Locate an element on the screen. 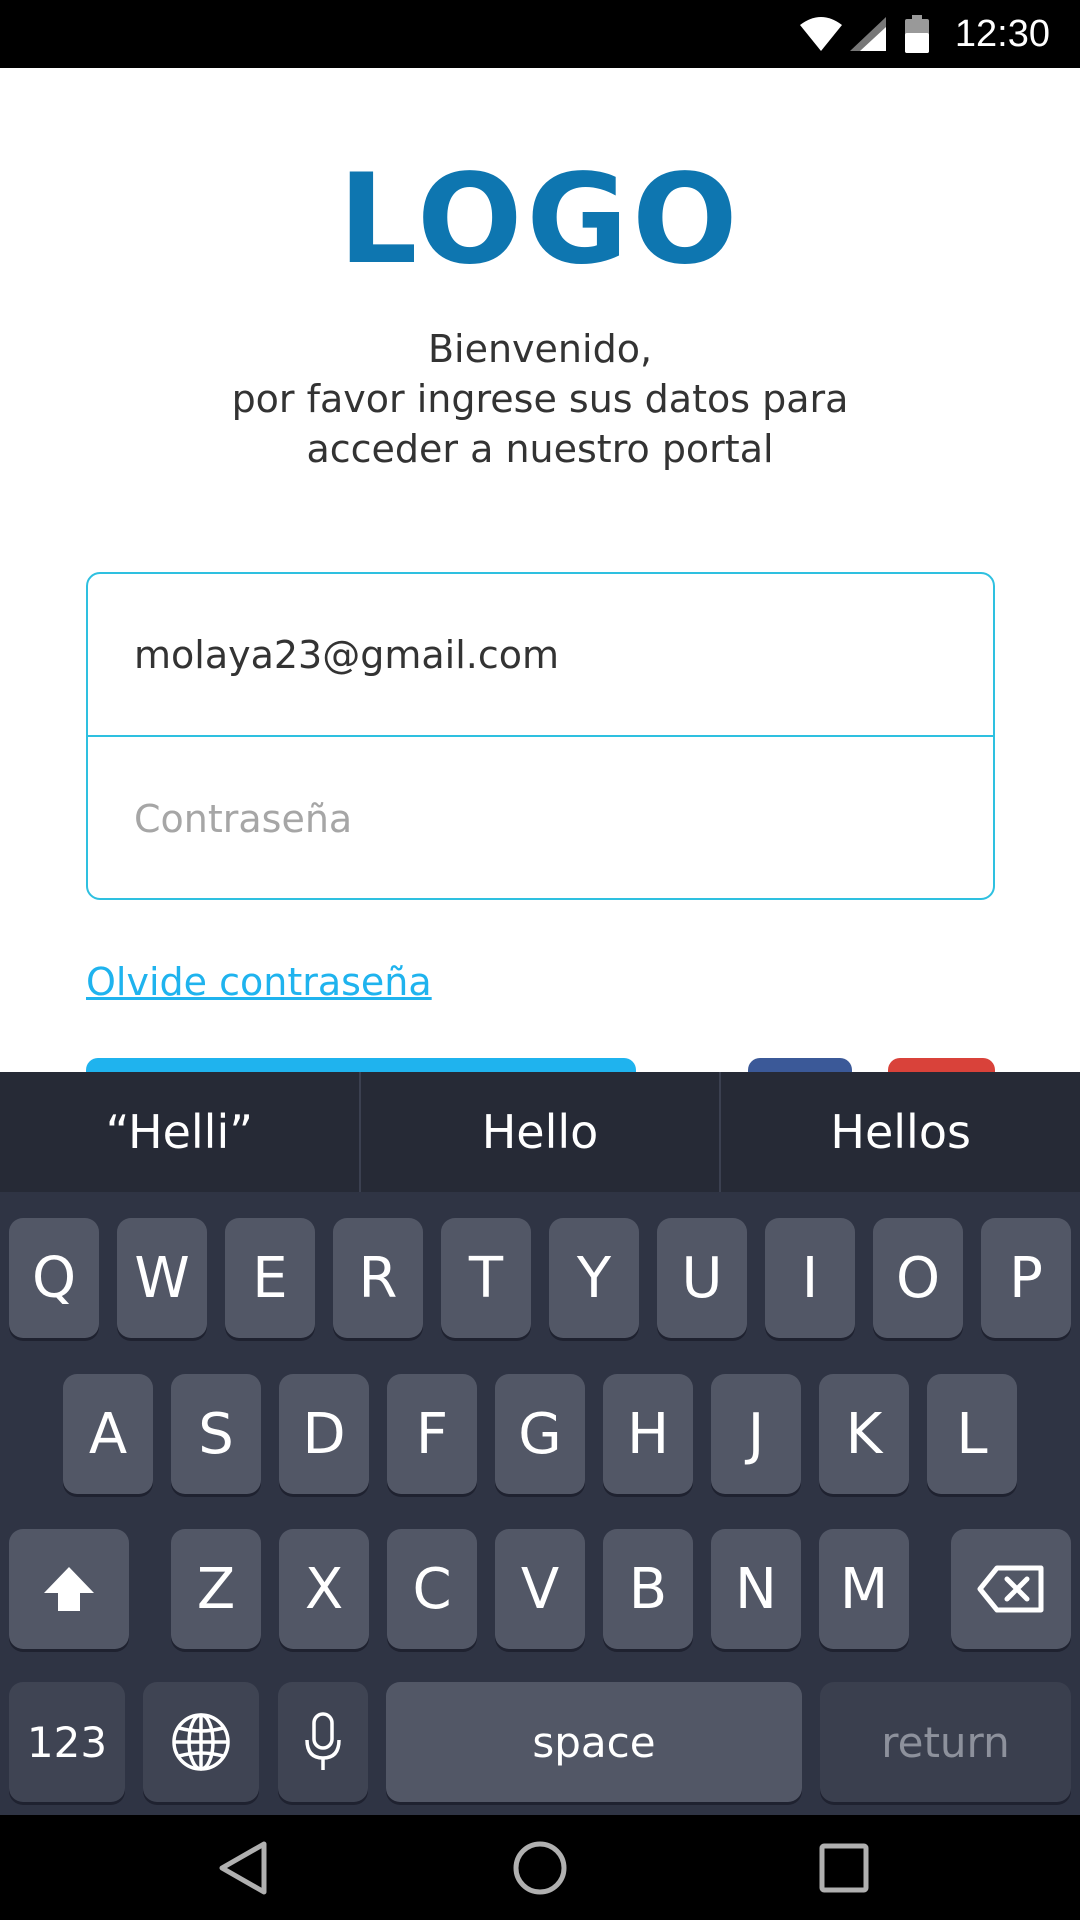  recents-button is located at coordinates (844, 1867).